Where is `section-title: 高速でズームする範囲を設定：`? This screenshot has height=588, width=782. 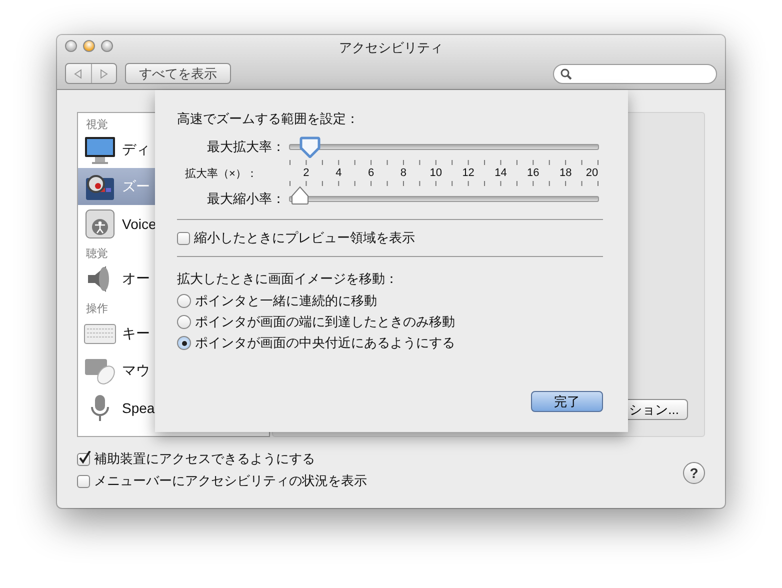
section-title: 高速でズームする範囲を設定： is located at coordinates (268, 119).